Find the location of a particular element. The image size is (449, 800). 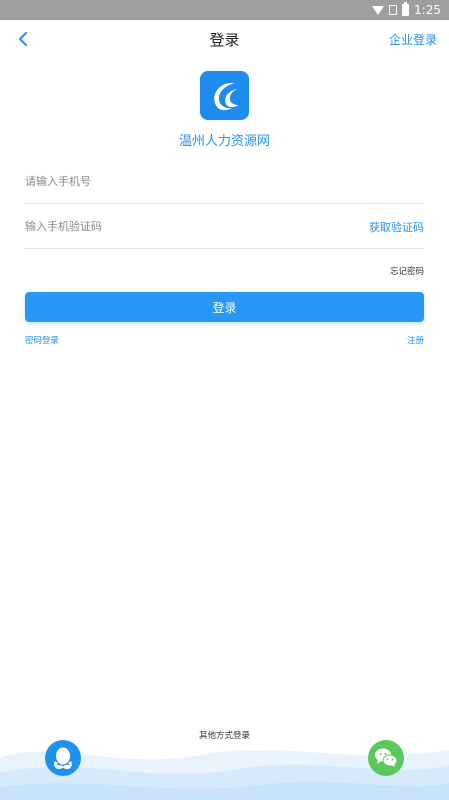

app-logo-icon is located at coordinates (226, 96).